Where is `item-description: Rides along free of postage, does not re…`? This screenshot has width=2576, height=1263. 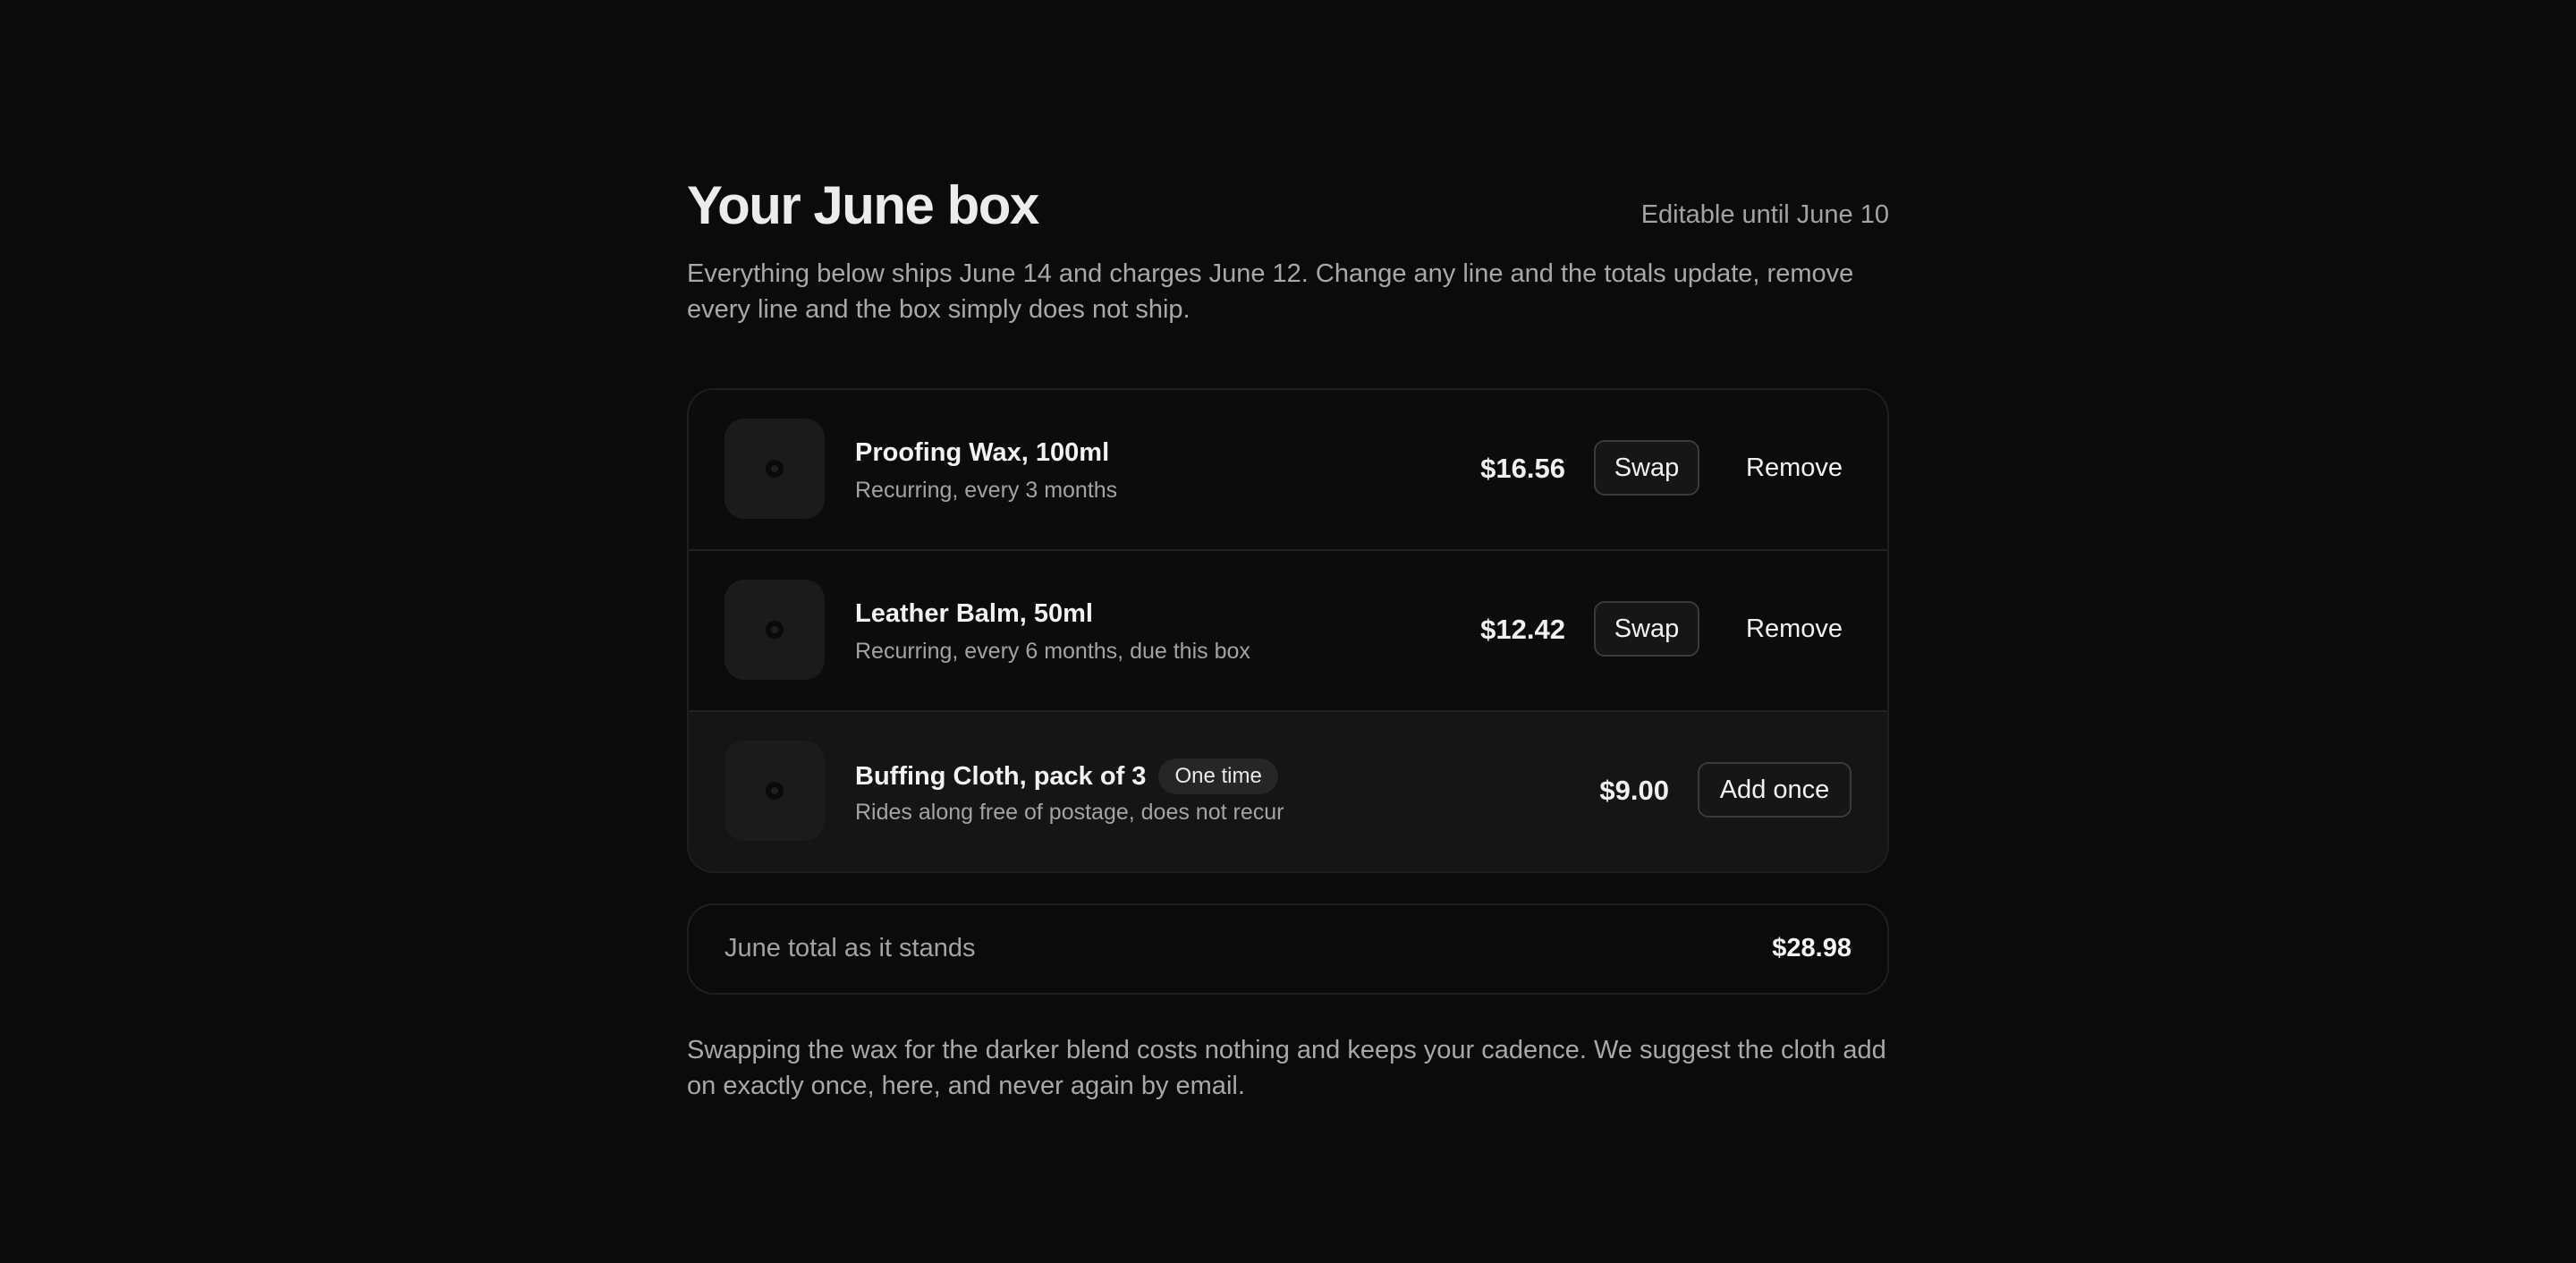
item-description: Rides along free of postage, does not re… is located at coordinates (1069, 812).